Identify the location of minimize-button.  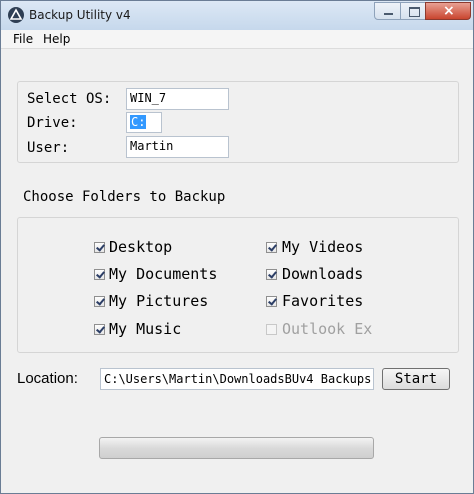
(387, 11).